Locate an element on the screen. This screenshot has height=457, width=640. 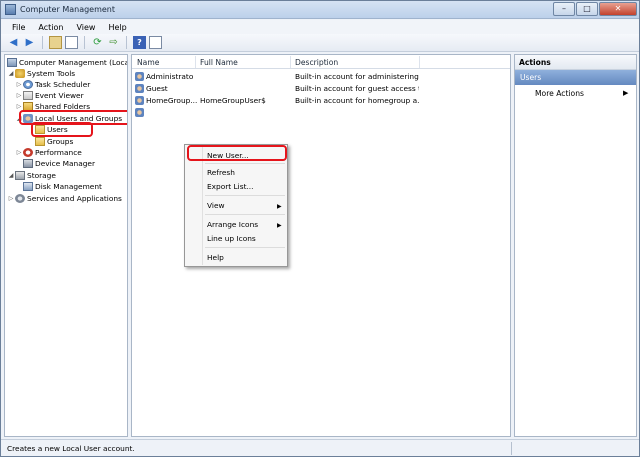
back-arrow-icon: ◀ is located at coordinates (13, 42).